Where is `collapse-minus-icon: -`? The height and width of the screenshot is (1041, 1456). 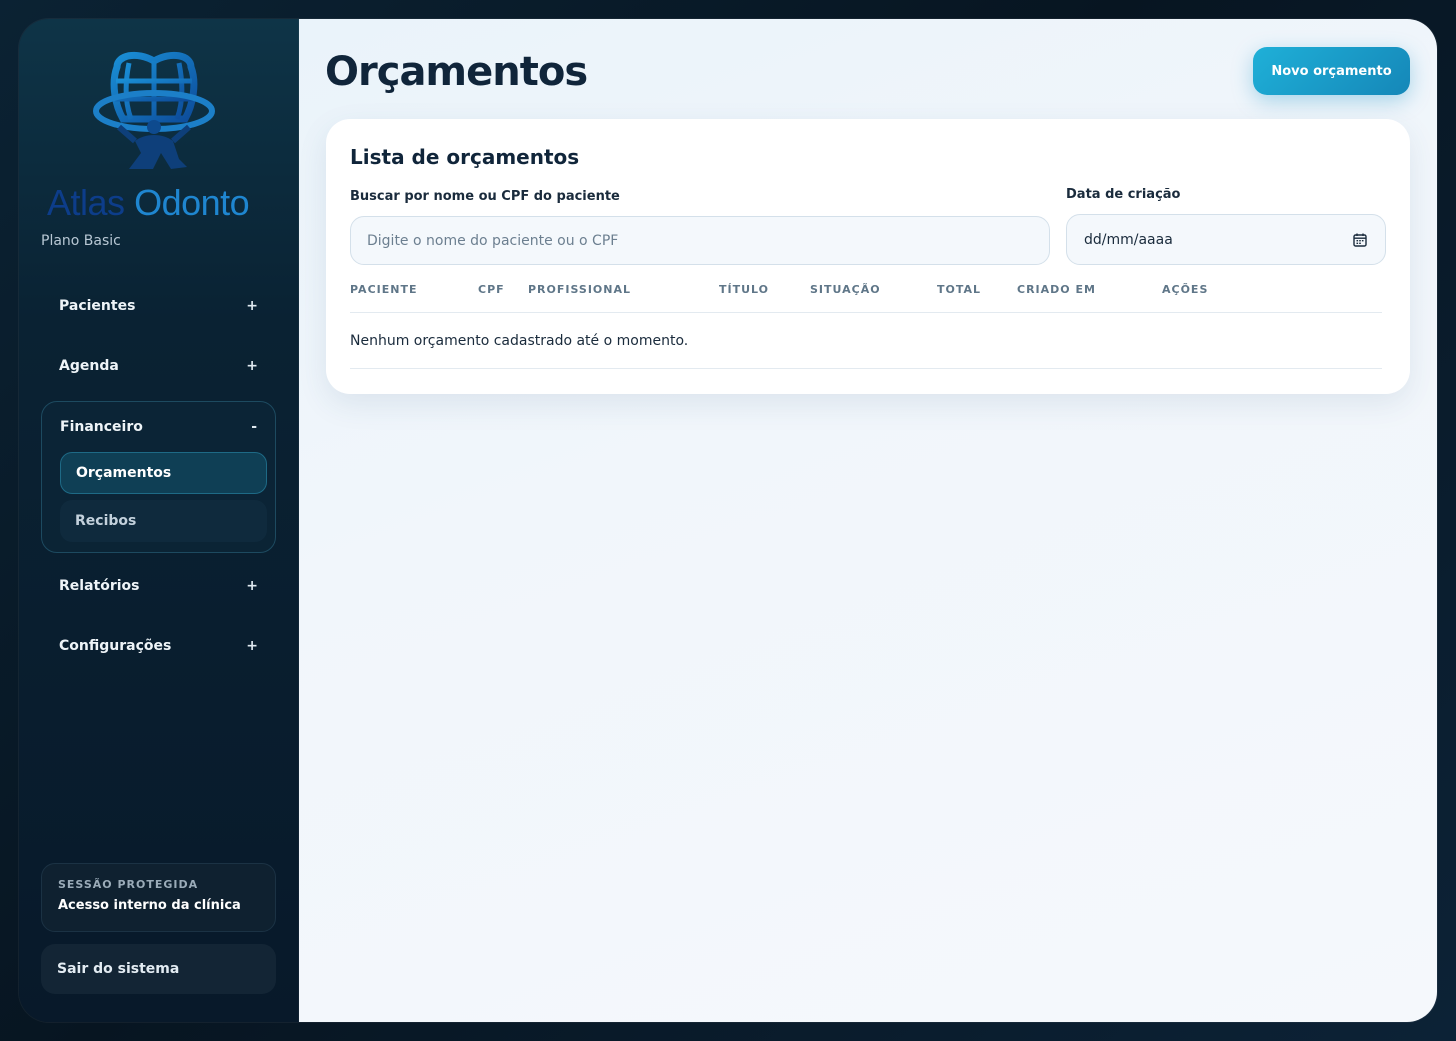 collapse-minus-icon: - is located at coordinates (254, 427).